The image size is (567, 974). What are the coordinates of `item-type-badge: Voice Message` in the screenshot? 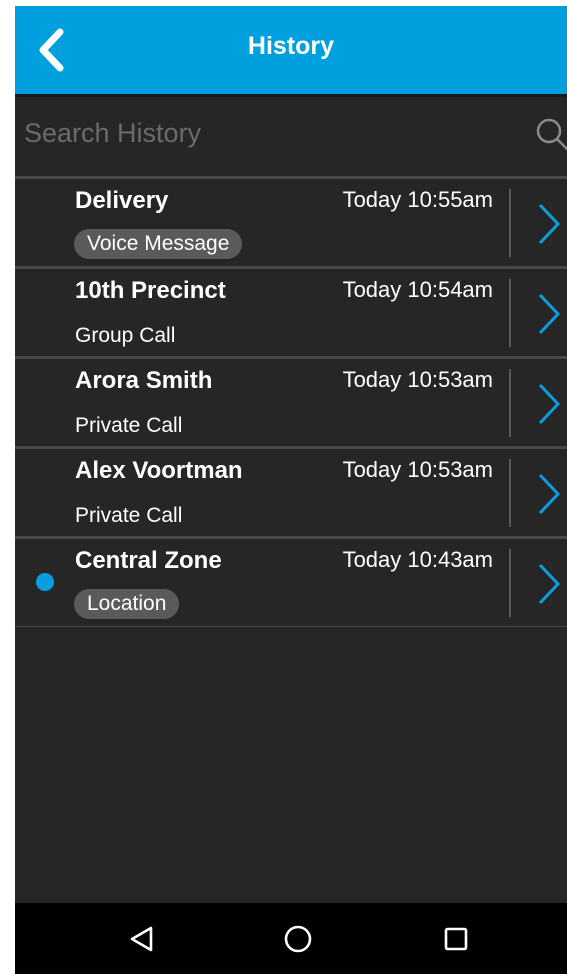 It's located at (158, 244).